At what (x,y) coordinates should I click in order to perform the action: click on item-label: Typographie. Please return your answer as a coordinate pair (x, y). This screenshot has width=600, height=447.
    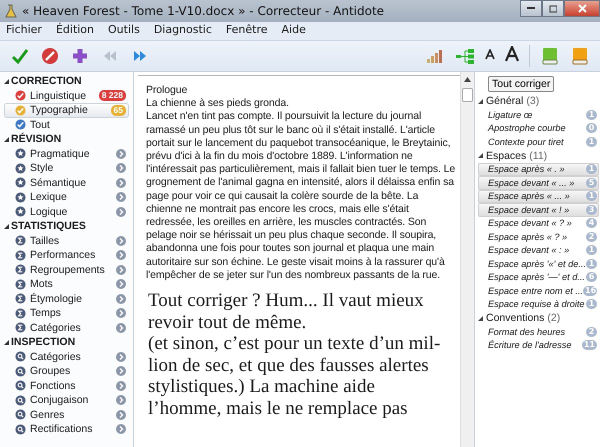
    Looking at the image, I should click on (59, 110).